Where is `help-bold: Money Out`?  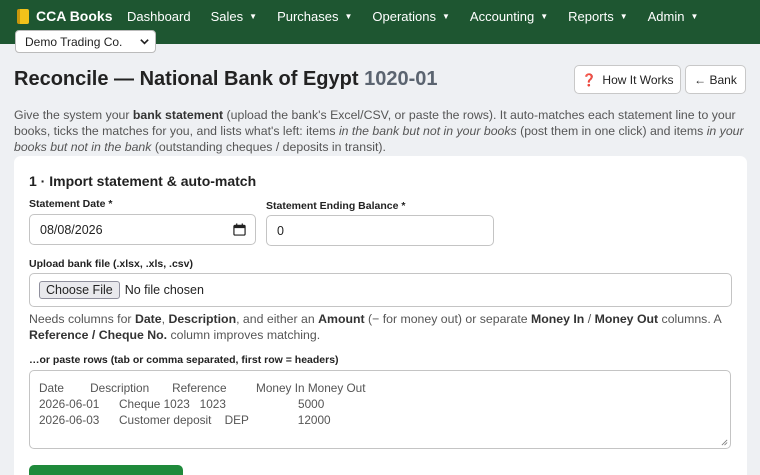 help-bold: Money Out is located at coordinates (626, 319).